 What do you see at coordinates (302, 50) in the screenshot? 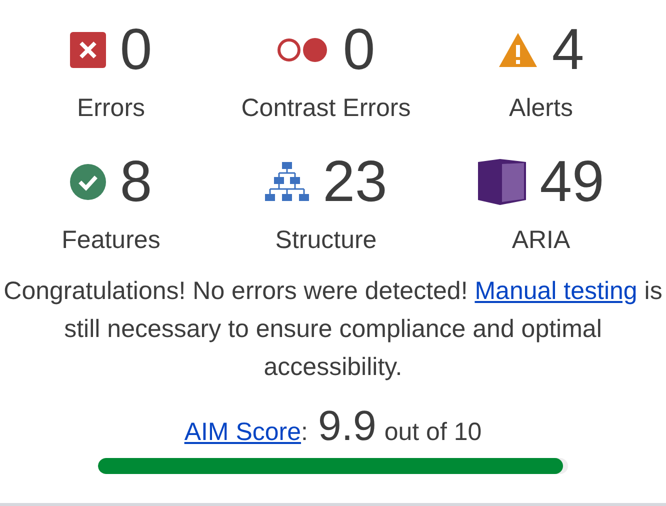
I see `contrast-icon` at bounding box center [302, 50].